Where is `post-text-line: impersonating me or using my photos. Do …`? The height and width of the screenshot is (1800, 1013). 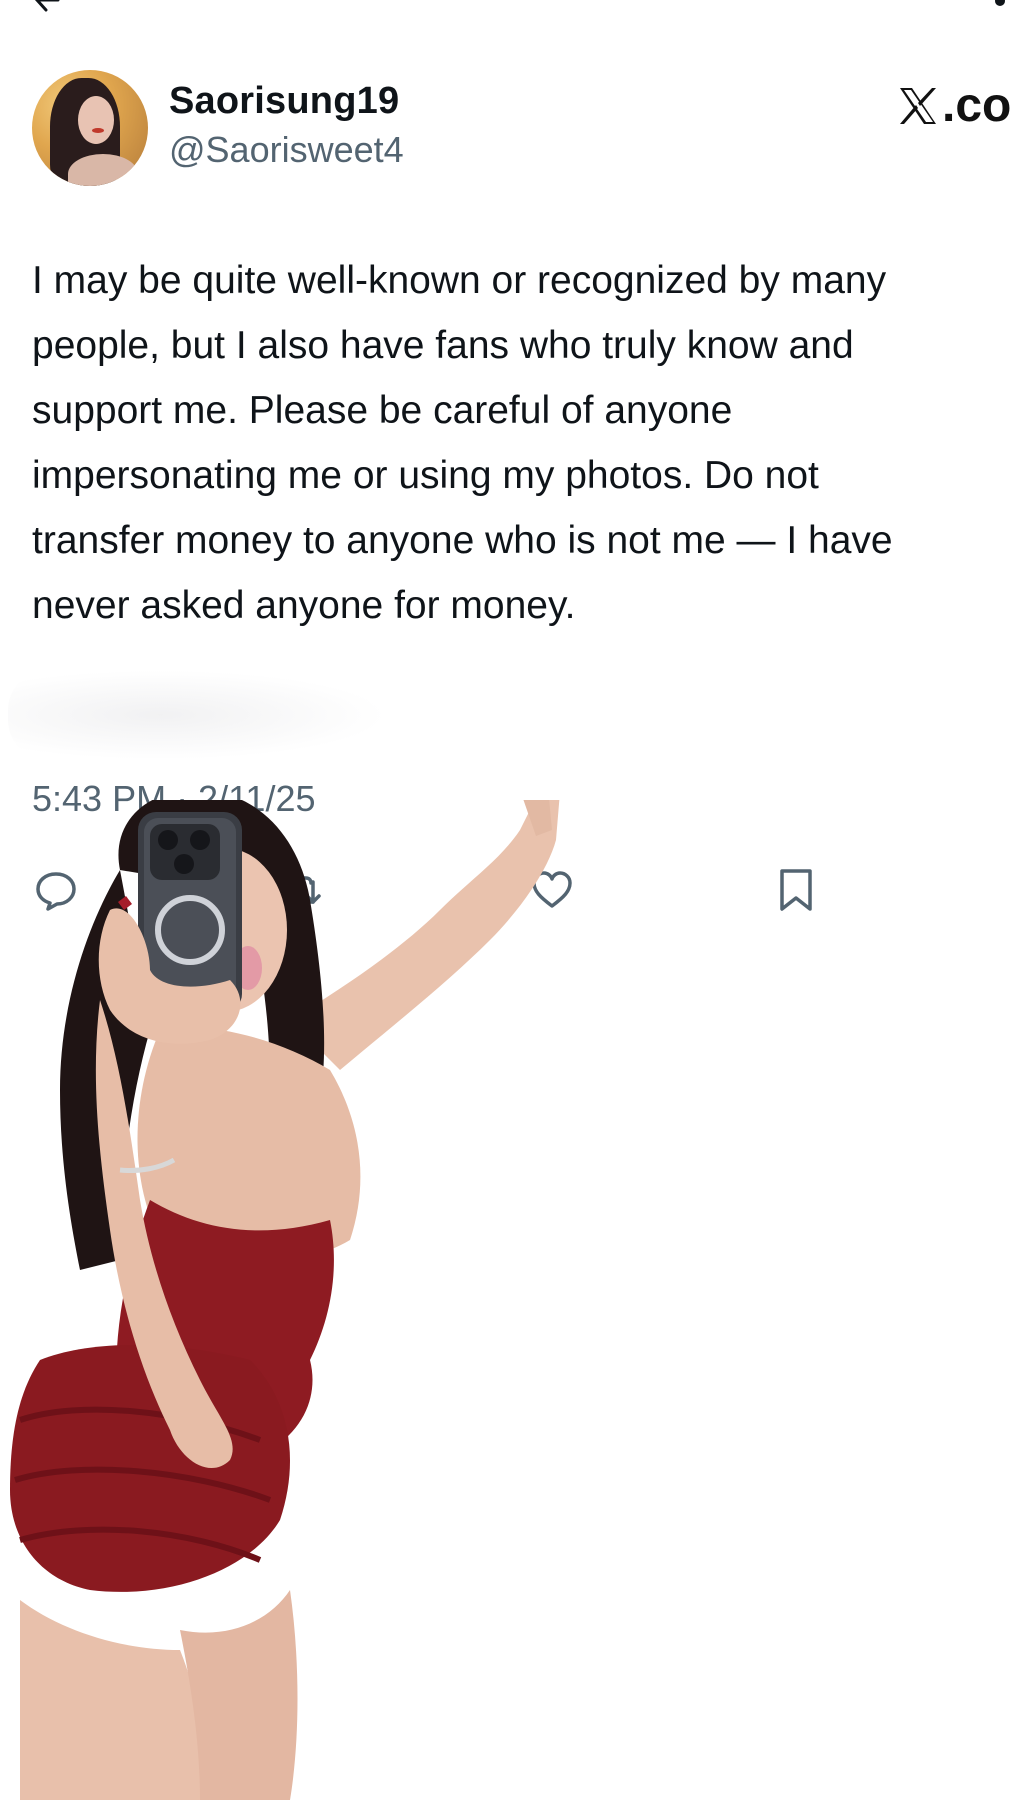
post-text-line: impersonating me or using my photos. Do … is located at coordinates (425, 475).